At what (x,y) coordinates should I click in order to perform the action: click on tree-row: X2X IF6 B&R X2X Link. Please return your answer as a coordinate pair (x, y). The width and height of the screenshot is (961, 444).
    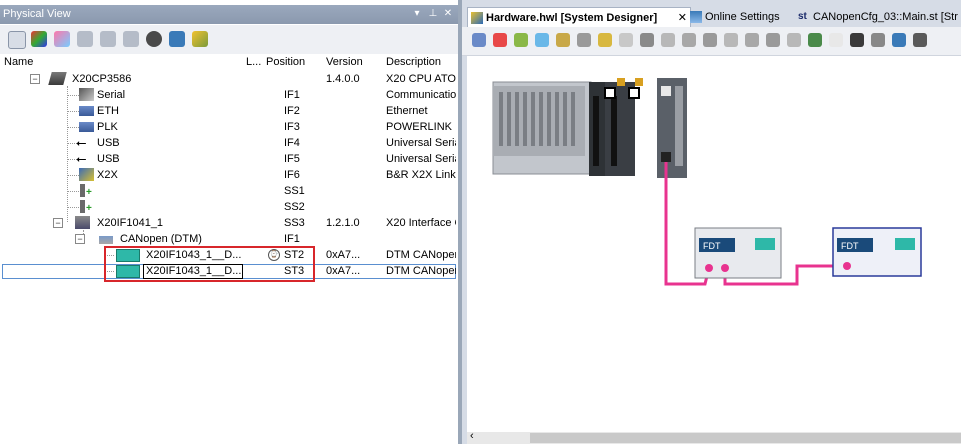
    Looking at the image, I should click on (229, 175).